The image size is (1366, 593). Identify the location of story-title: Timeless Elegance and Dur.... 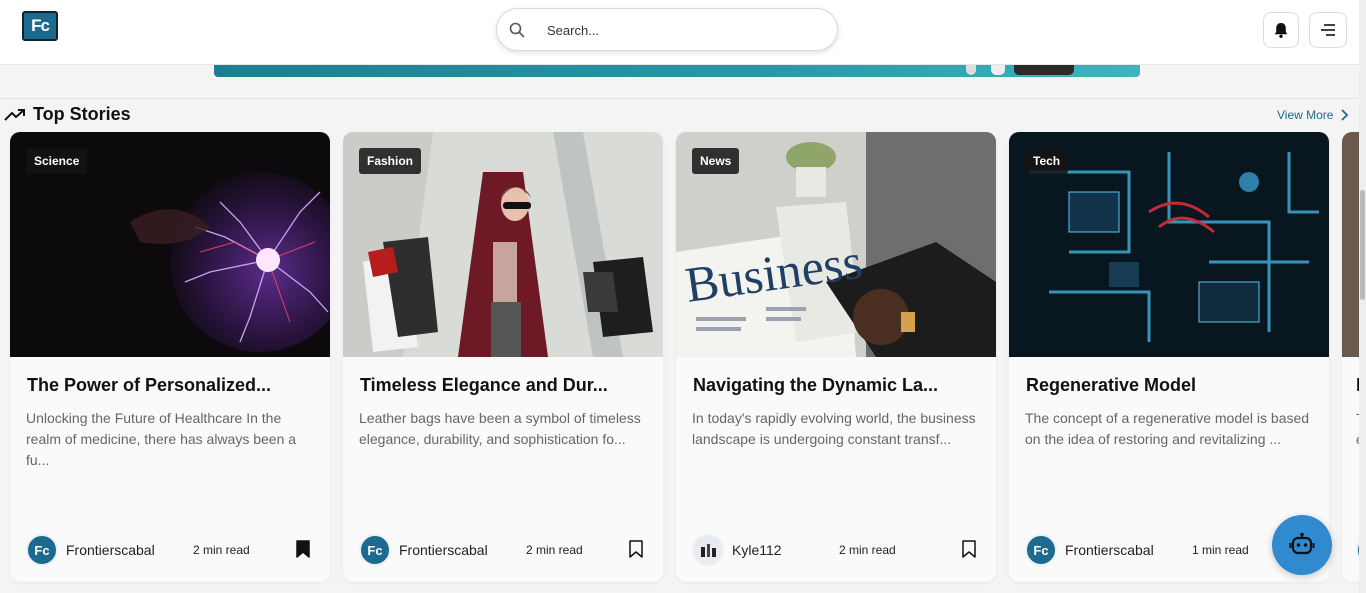
(505, 385).